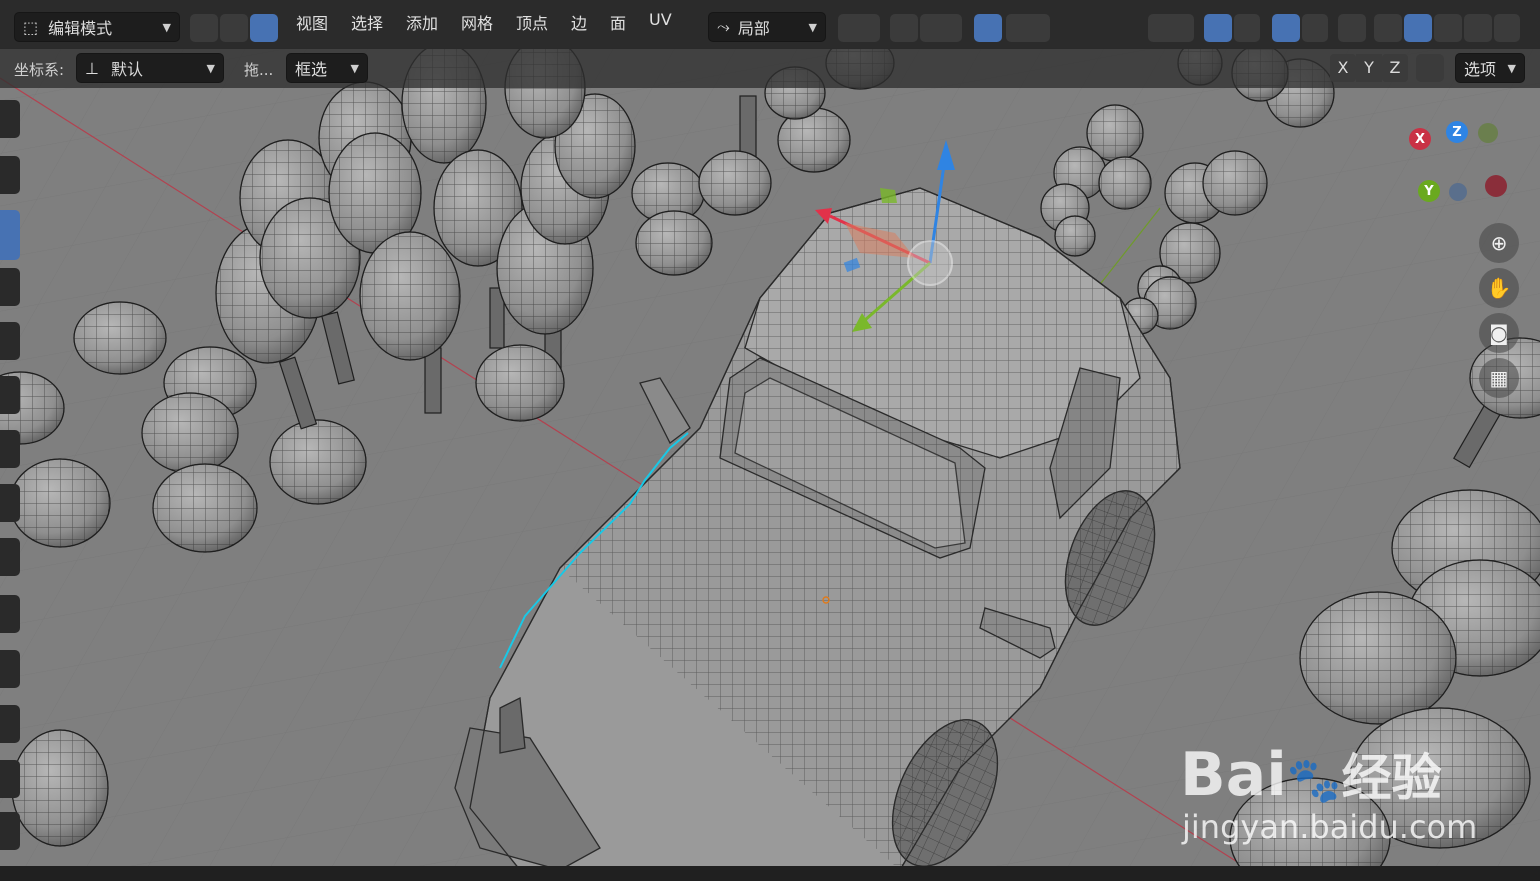 The image size is (1540, 881). What do you see at coordinates (988, 28) in the screenshot?
I see `proportional-edit-icon` at bounding box center [988, 28].